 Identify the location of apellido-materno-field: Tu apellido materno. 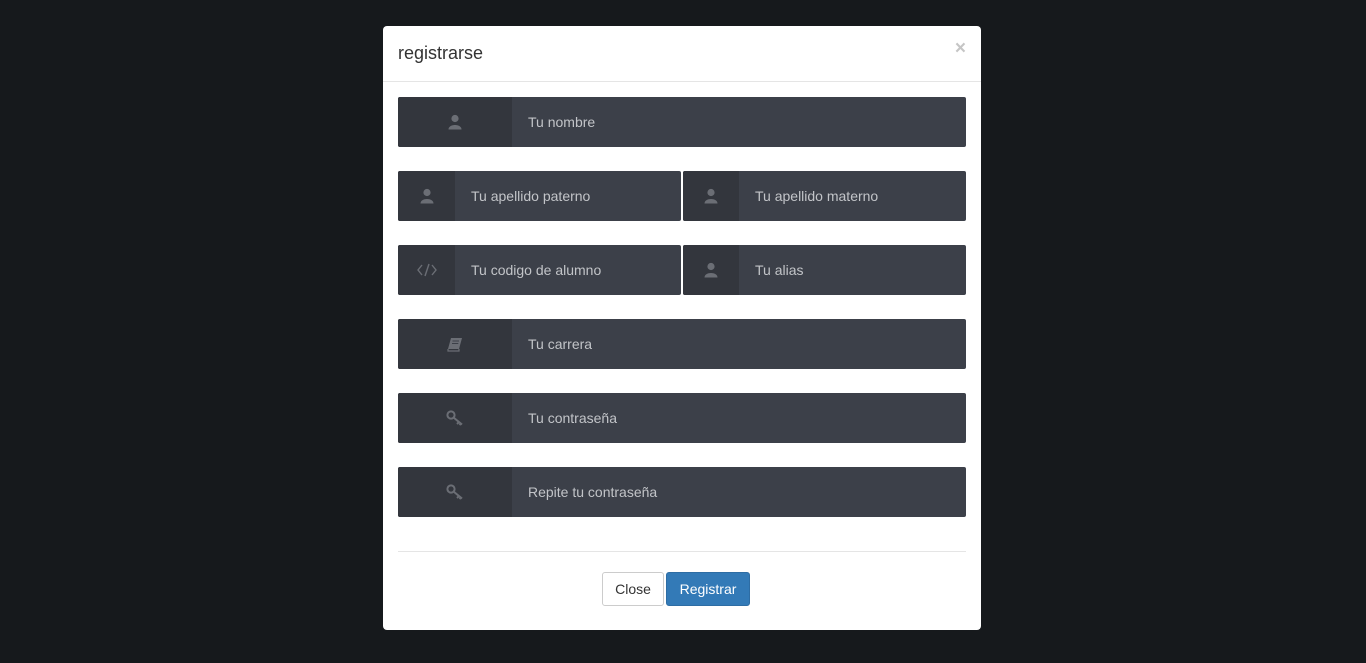
(824, 196).